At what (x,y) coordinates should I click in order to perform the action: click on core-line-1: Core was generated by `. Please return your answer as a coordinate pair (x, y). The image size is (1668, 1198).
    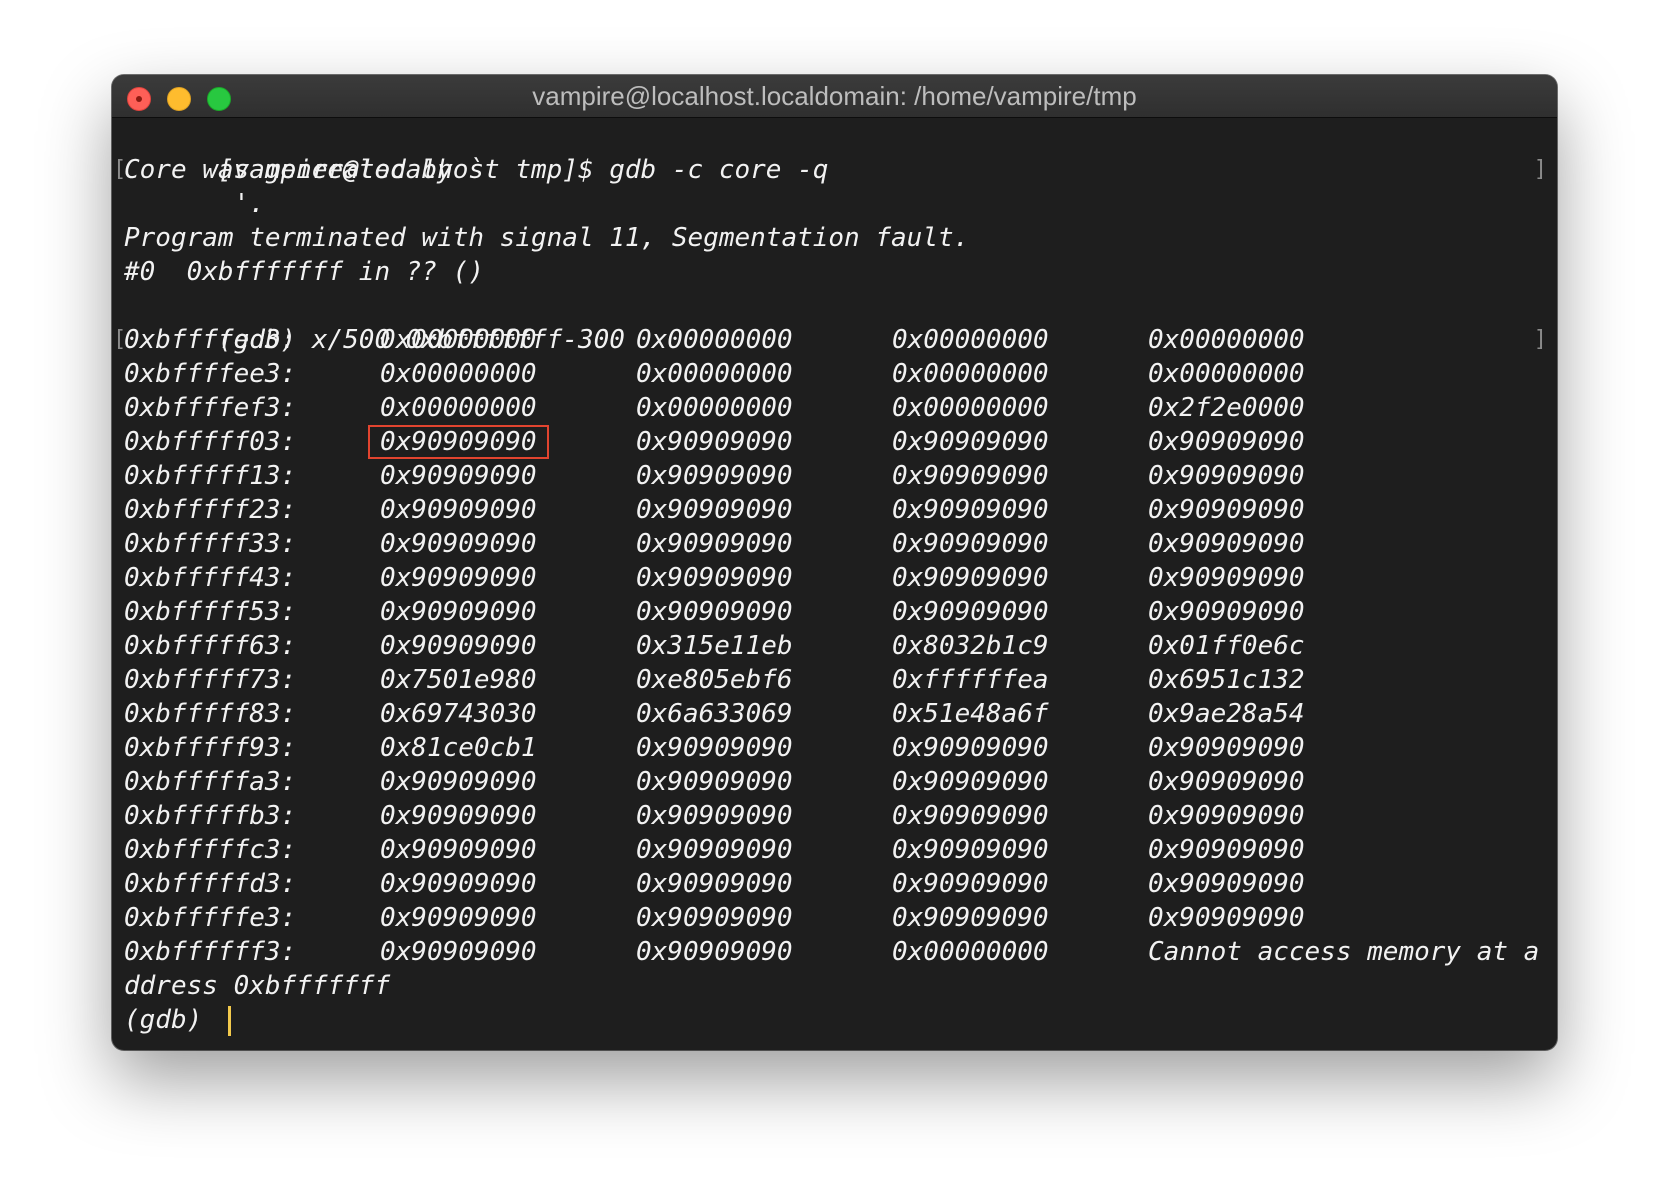
    Looking at the image, I should click on (304, 170).